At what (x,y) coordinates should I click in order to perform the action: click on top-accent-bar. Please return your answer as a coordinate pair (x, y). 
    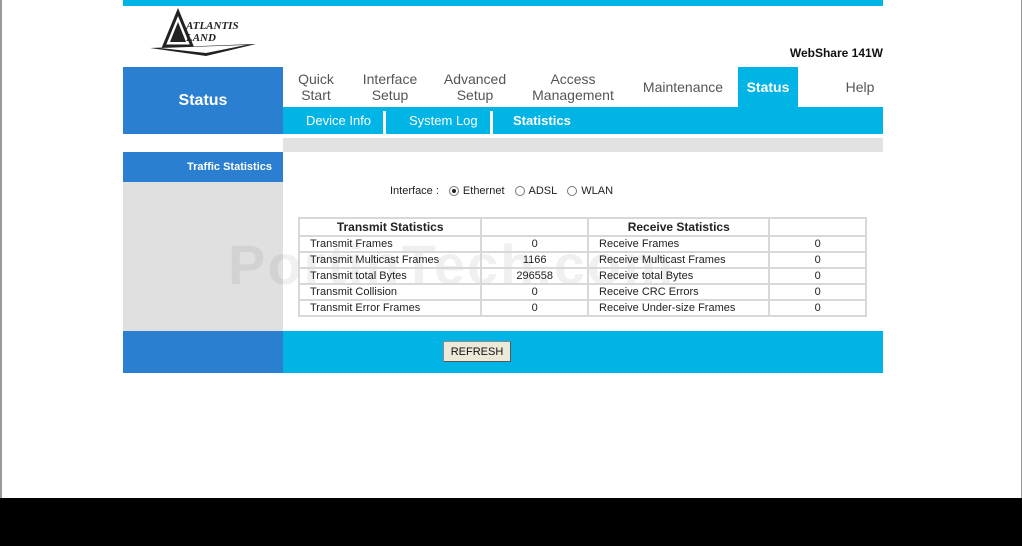
    Looking at the image, I should click on (503, 3).